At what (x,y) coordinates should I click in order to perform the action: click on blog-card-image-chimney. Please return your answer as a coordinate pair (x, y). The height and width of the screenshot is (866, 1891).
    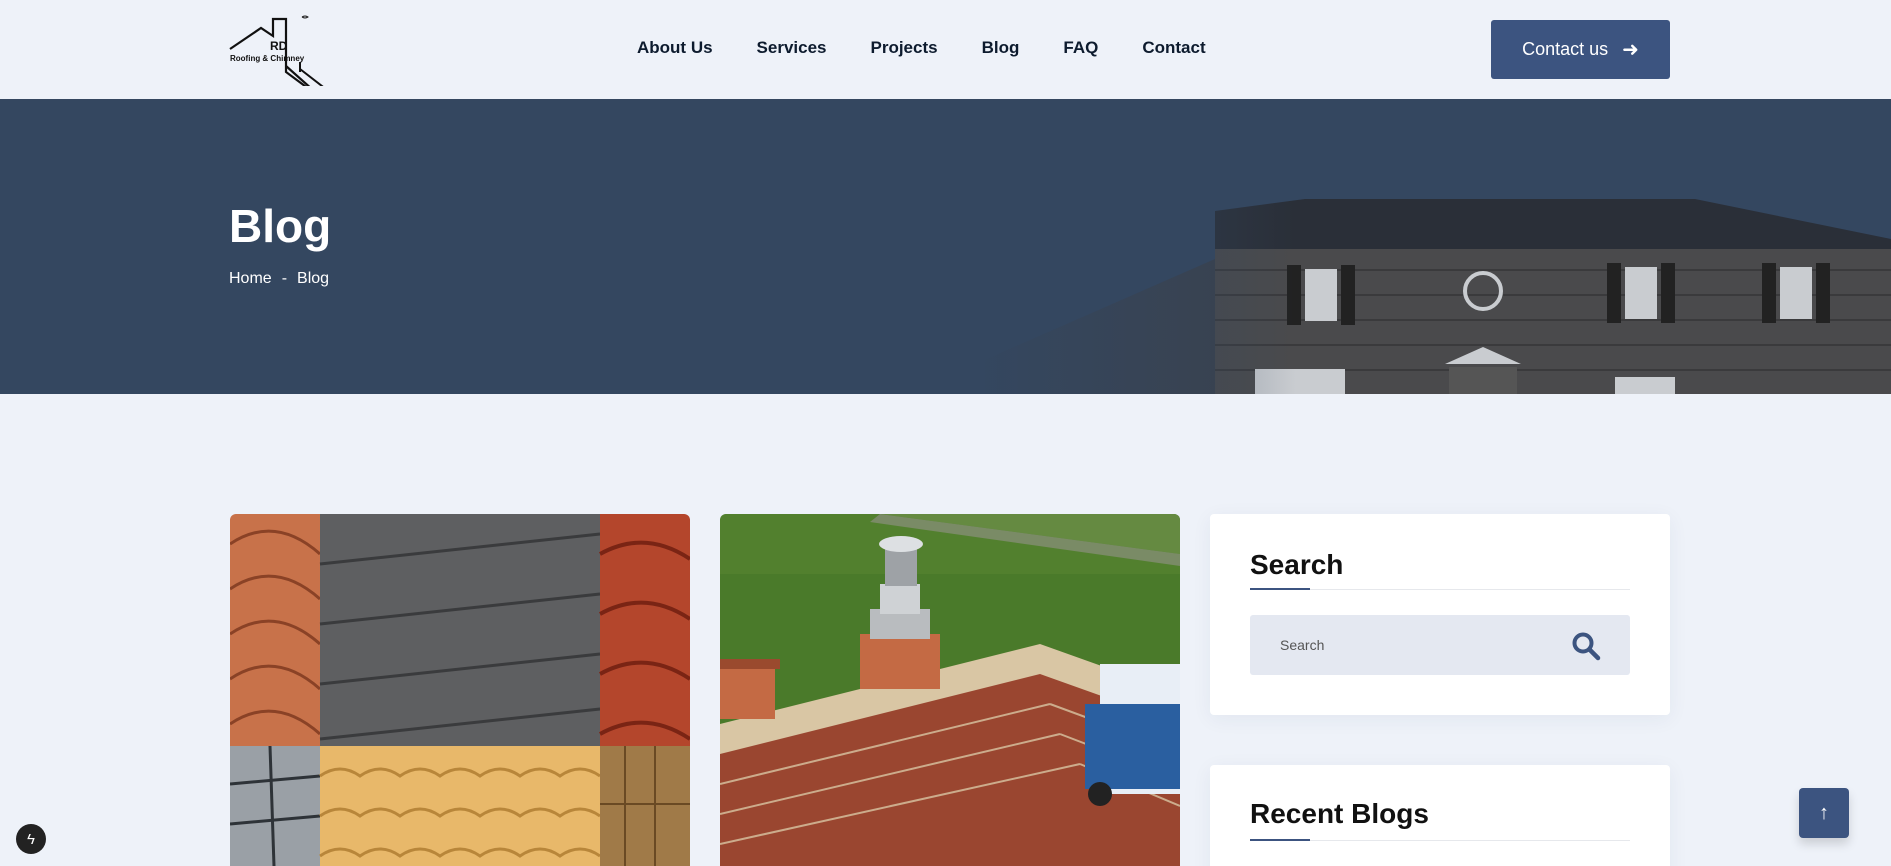
    Looking at the image, I should click on (950, 690).